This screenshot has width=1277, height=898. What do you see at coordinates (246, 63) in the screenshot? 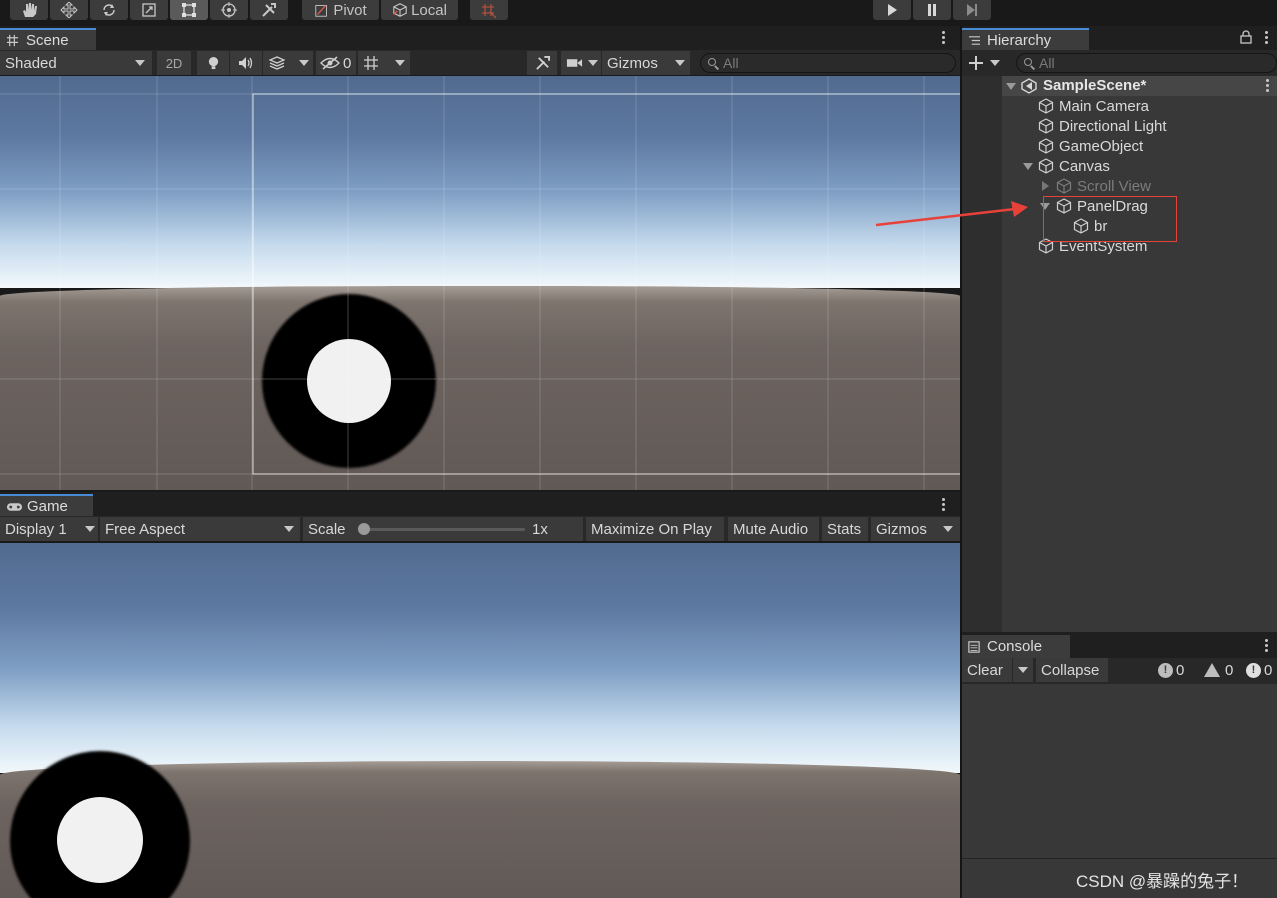
I see `audio-toggle` at bounding box center [246, 63].